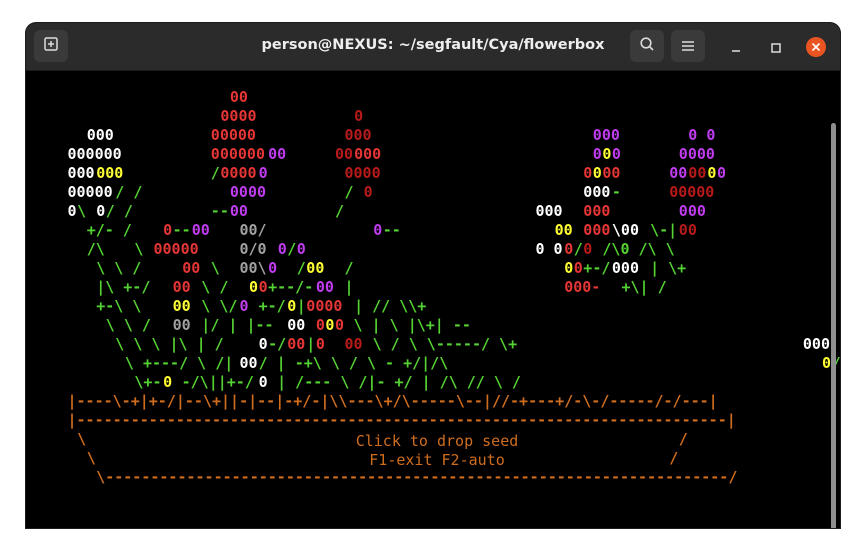 This screenshot has height=557, width=866. I want to click on minimize-icon, so click(736, 47).